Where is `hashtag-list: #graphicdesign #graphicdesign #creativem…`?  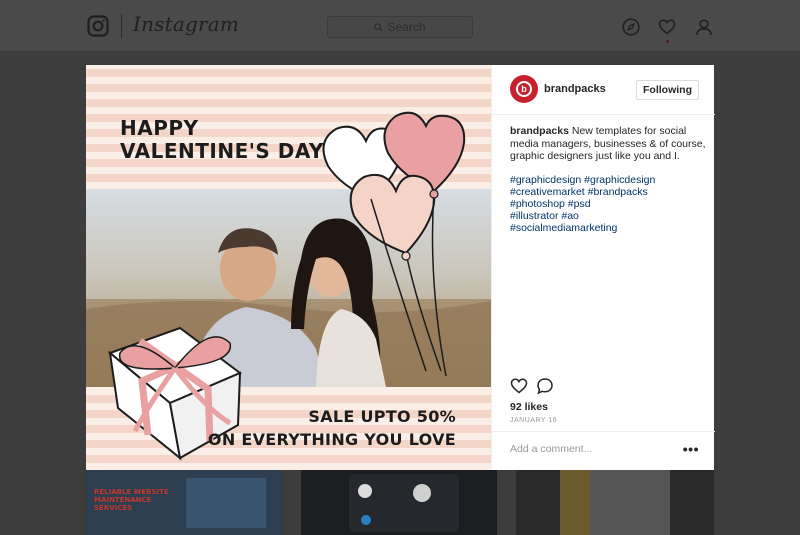
hashtag-list: #graphicdesign #graphicdesign #creativem… is located at coordinates (608, 204).